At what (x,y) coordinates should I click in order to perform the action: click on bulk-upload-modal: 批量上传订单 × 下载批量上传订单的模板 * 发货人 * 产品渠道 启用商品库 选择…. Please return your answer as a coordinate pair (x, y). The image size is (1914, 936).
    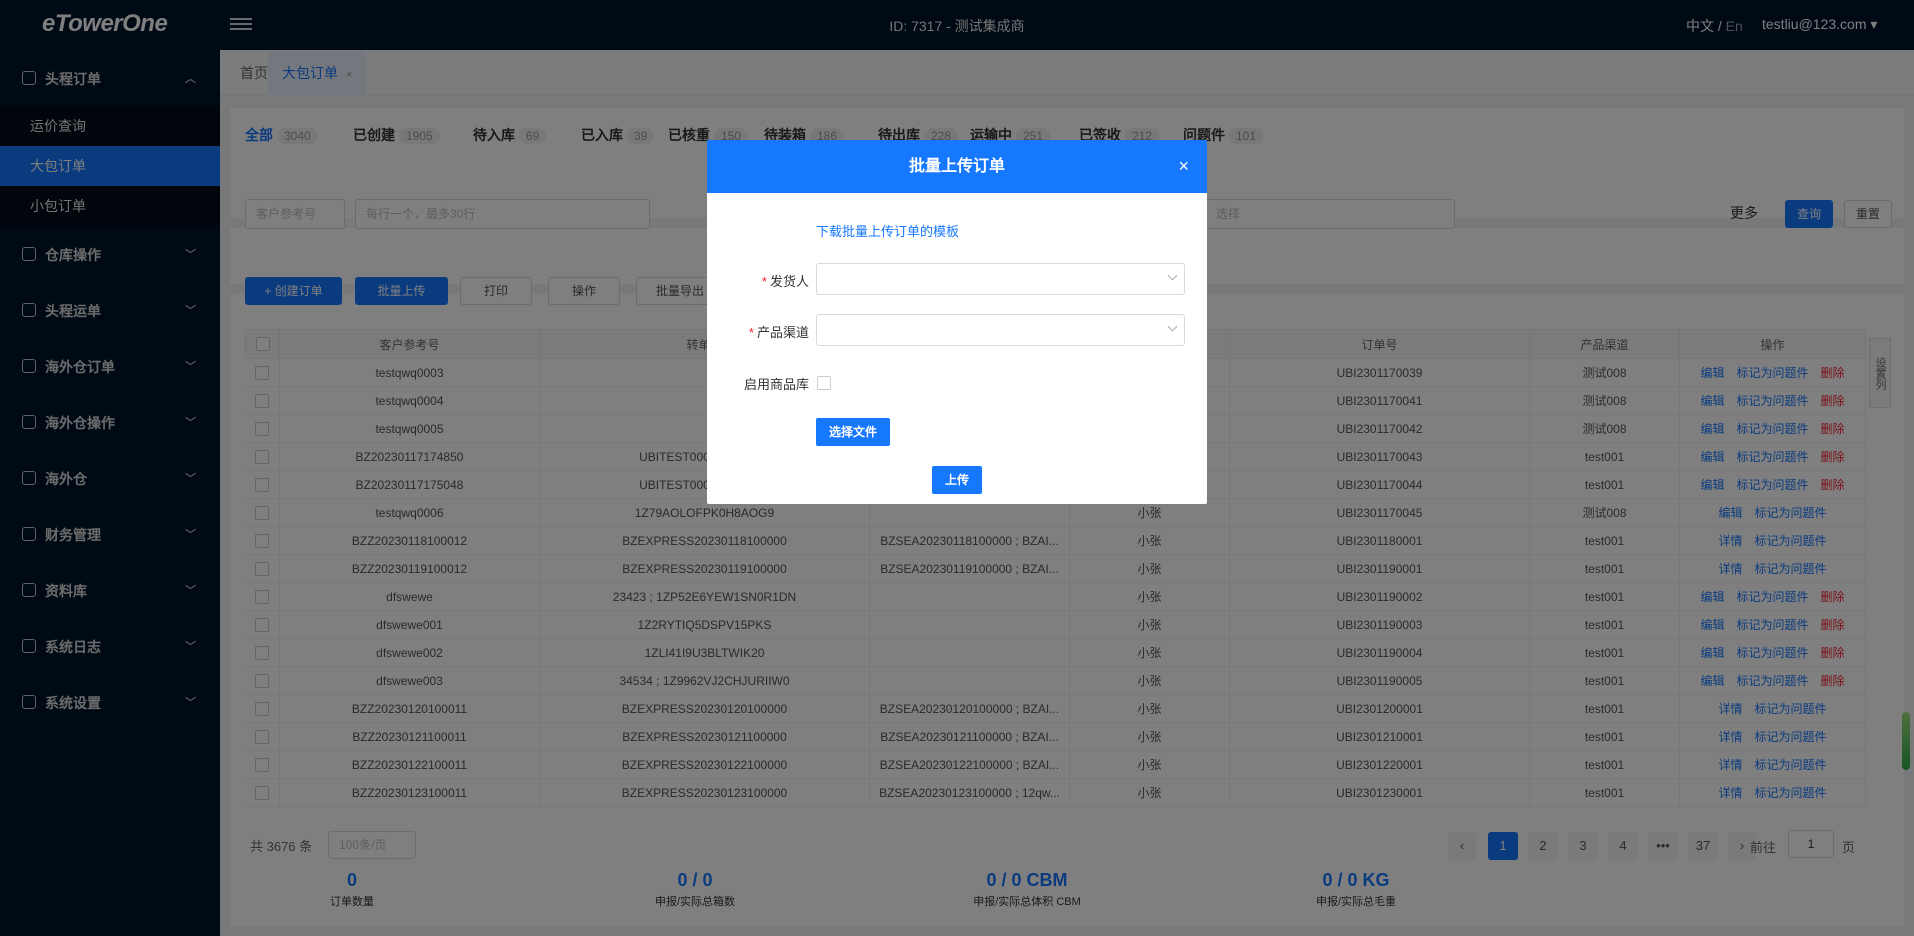
    Looking at the image, I should click on (957, 322).